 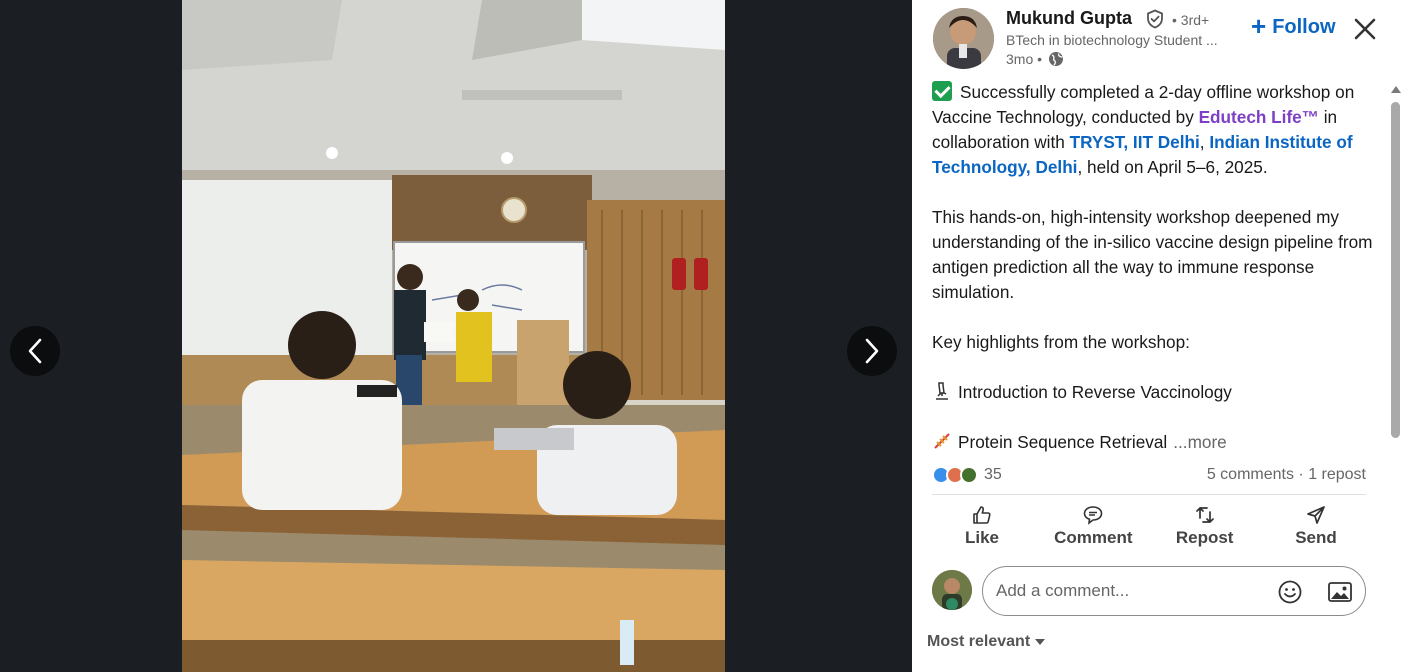 What do you see at coordinates (979, 641) in the screenshot?
I see `sort-label: Most relevant` at bounding box center [979, 641].